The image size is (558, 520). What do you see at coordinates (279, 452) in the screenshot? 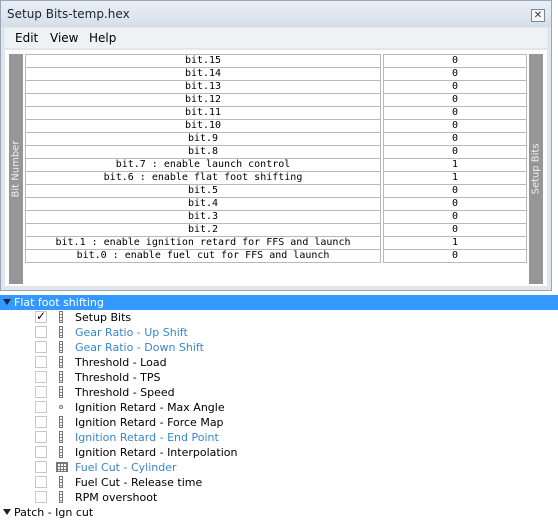
I see `tree-item: Ignition Retard - Interpolation` at bounding box center [279, 452].